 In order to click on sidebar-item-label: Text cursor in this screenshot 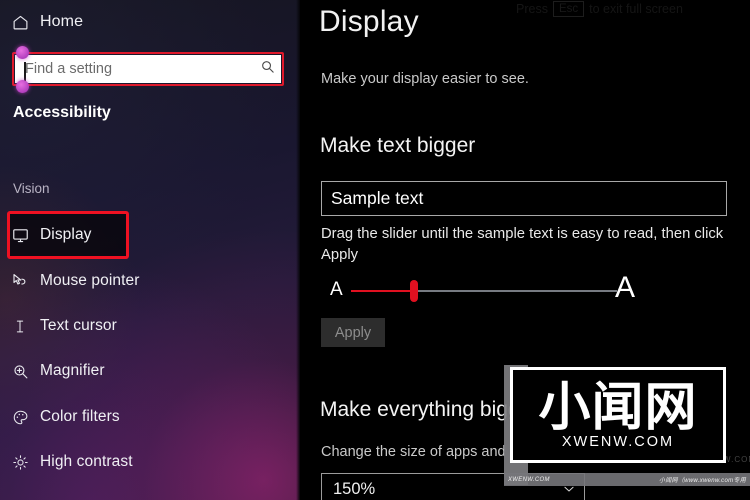, I will do `click(78, 325)`.